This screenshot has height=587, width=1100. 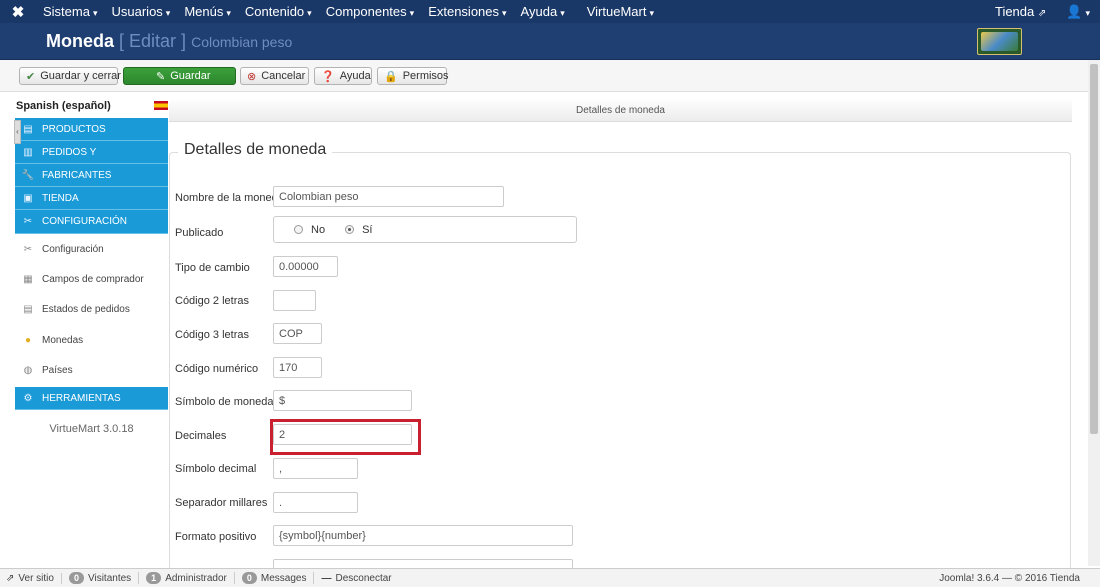 What do you see at coordinates (169, 41) in the screenshot?
I see `page-title: Moneda [ Editar ] Colombian peso` at bounding box center [169, 41].